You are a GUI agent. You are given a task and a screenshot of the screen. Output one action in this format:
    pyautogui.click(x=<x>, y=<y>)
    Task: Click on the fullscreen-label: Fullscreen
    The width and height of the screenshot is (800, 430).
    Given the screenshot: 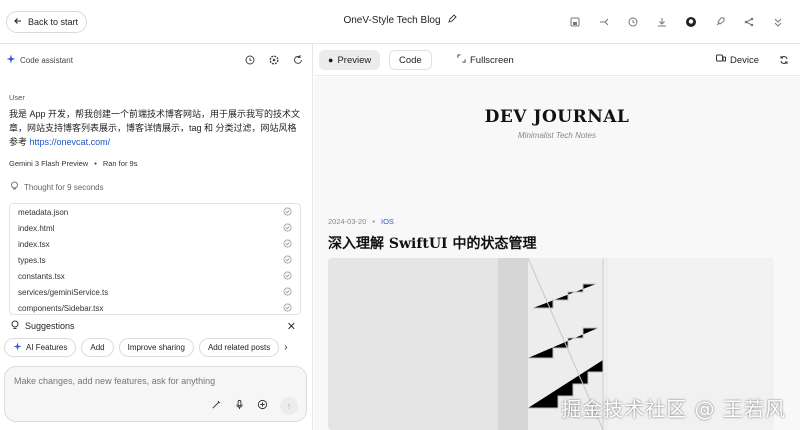 What is the action you would take?
    pyautogui.click(x=492, y=60)
    